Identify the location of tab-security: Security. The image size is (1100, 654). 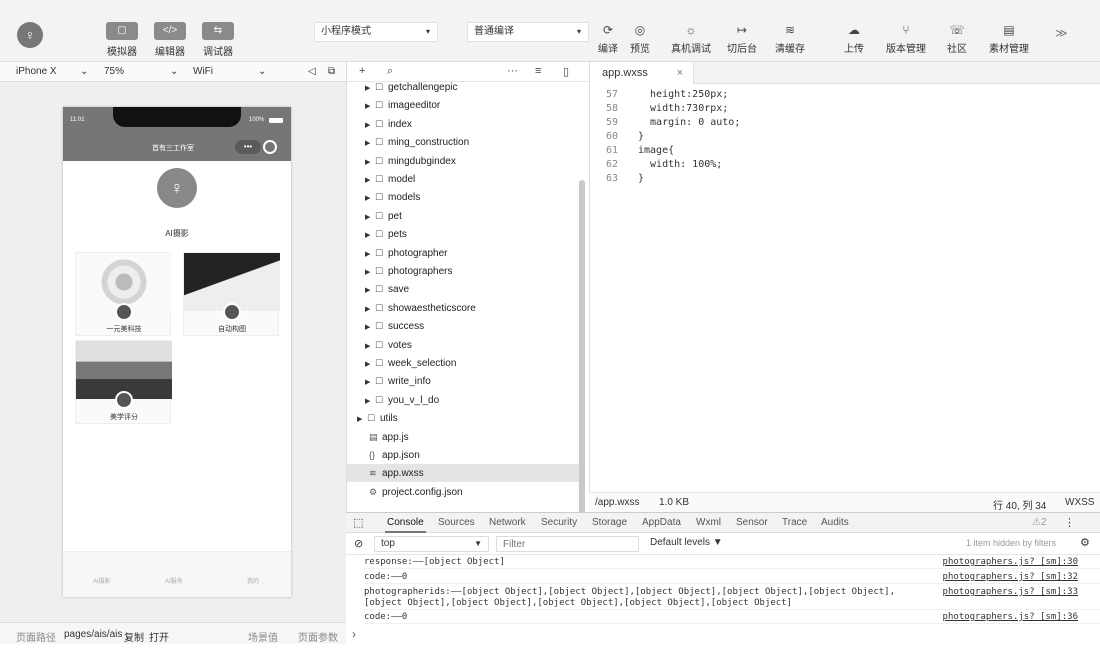
(559, 522).